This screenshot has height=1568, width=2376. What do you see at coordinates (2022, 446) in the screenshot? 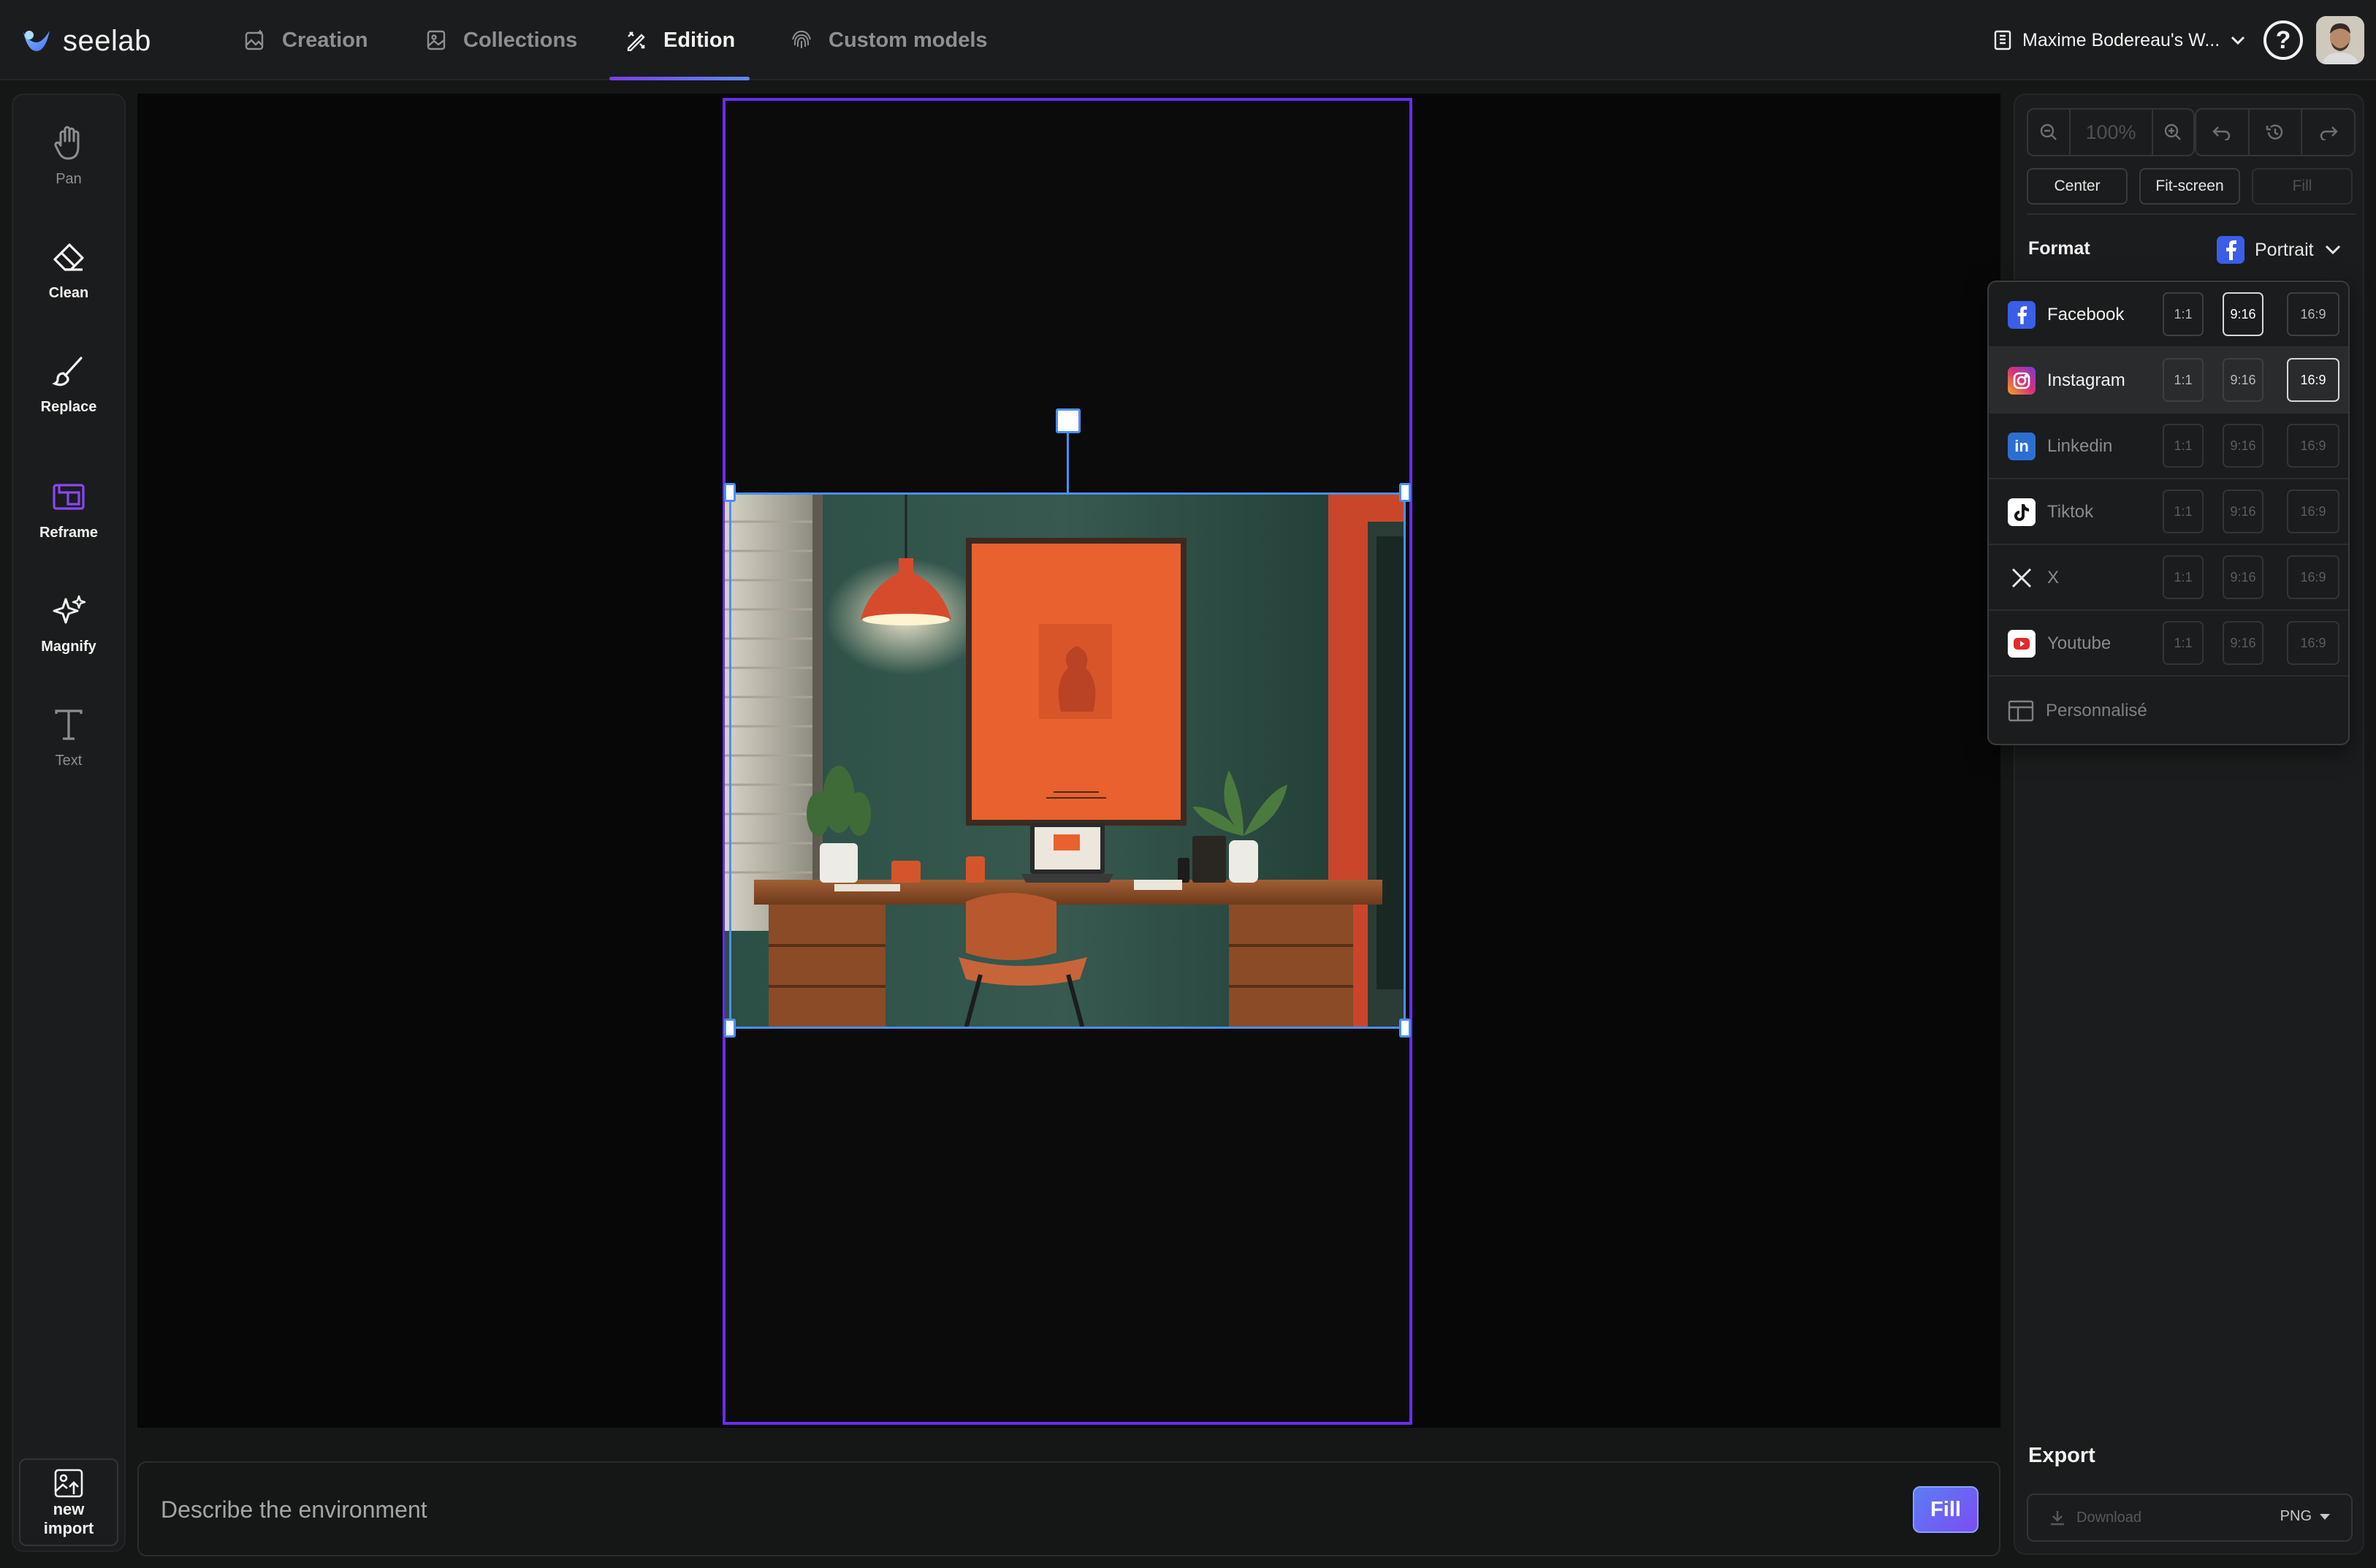
I see `linkedin-icon: in` at bounding box center [2022, 446].